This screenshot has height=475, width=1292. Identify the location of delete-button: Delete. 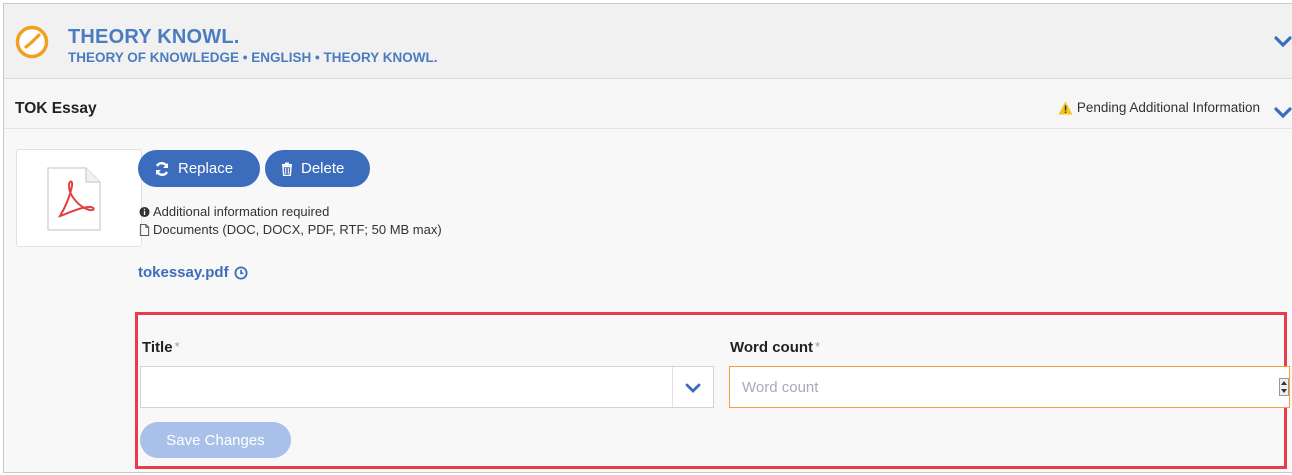
(317, 168).